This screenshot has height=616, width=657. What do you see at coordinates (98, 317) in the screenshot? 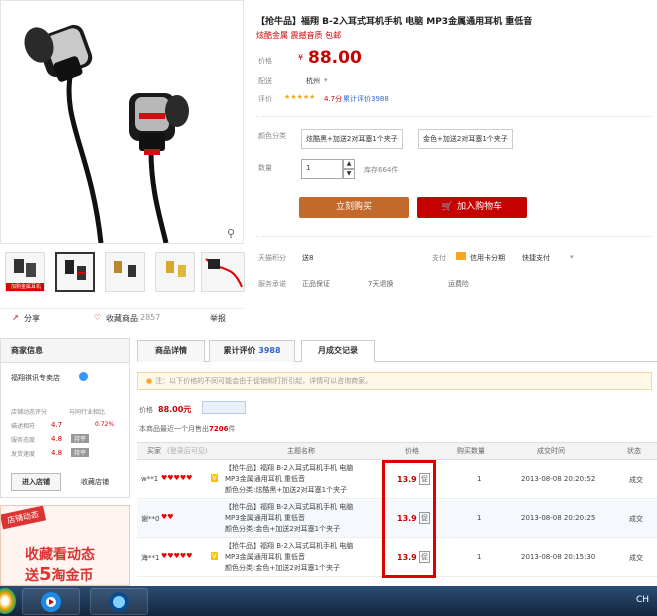
I see `heart-icon: ♡` at bounding box center [98, 317].